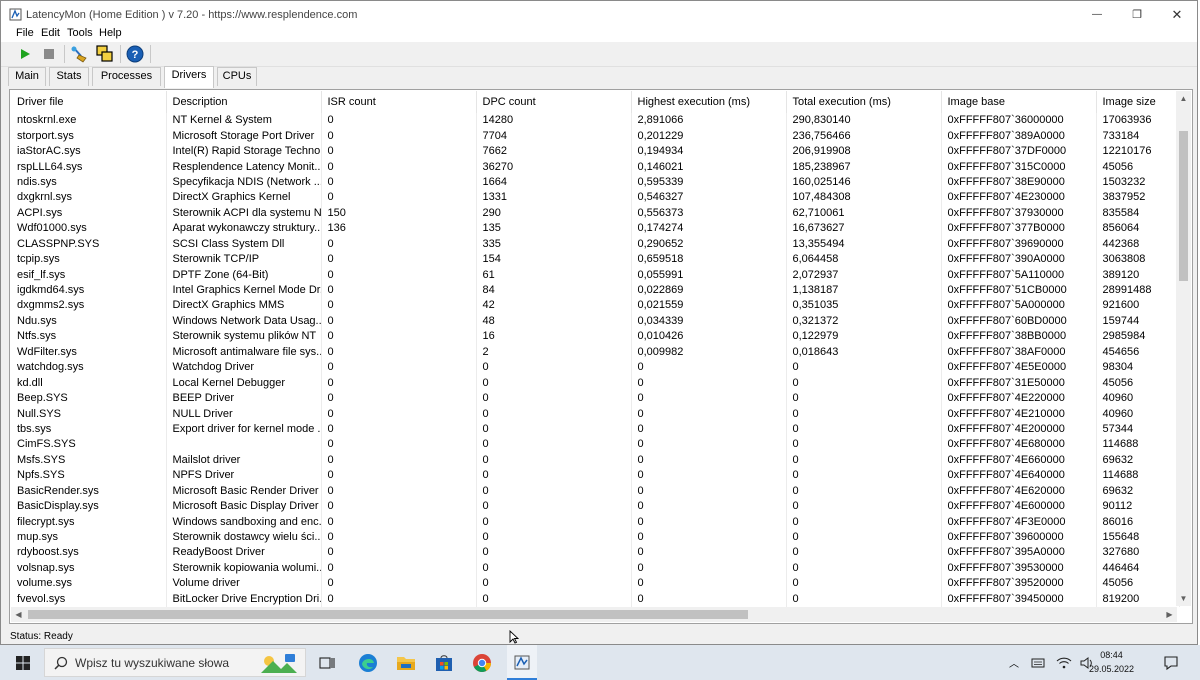 This screenshot has height=680, width=1200. Describe the element at coordinates (864, 337) in the screenshot. I see `table-cell: 0,122979` at that location.